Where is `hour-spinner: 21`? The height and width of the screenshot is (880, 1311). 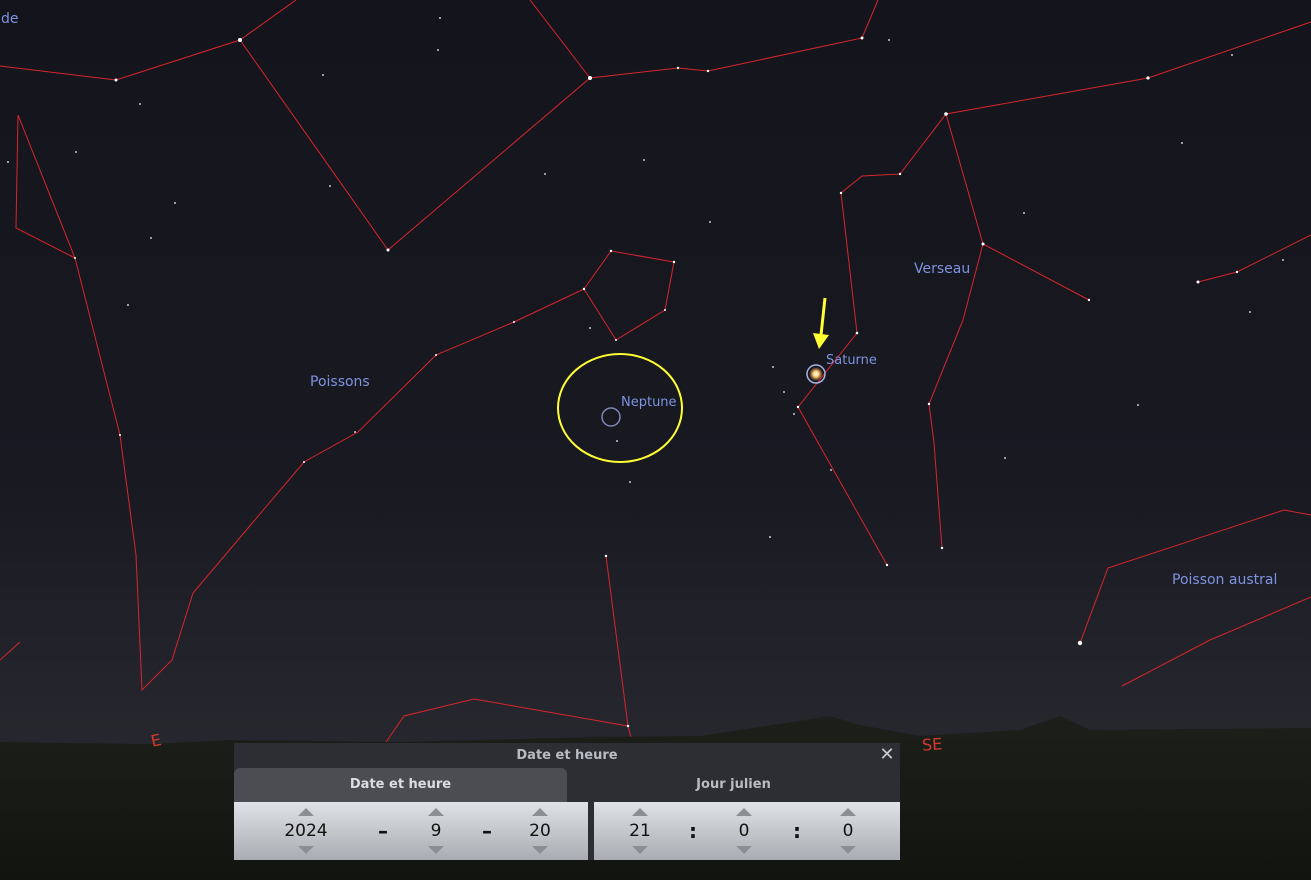 hour-spinner: 21 is located at coordinates (640, 831).